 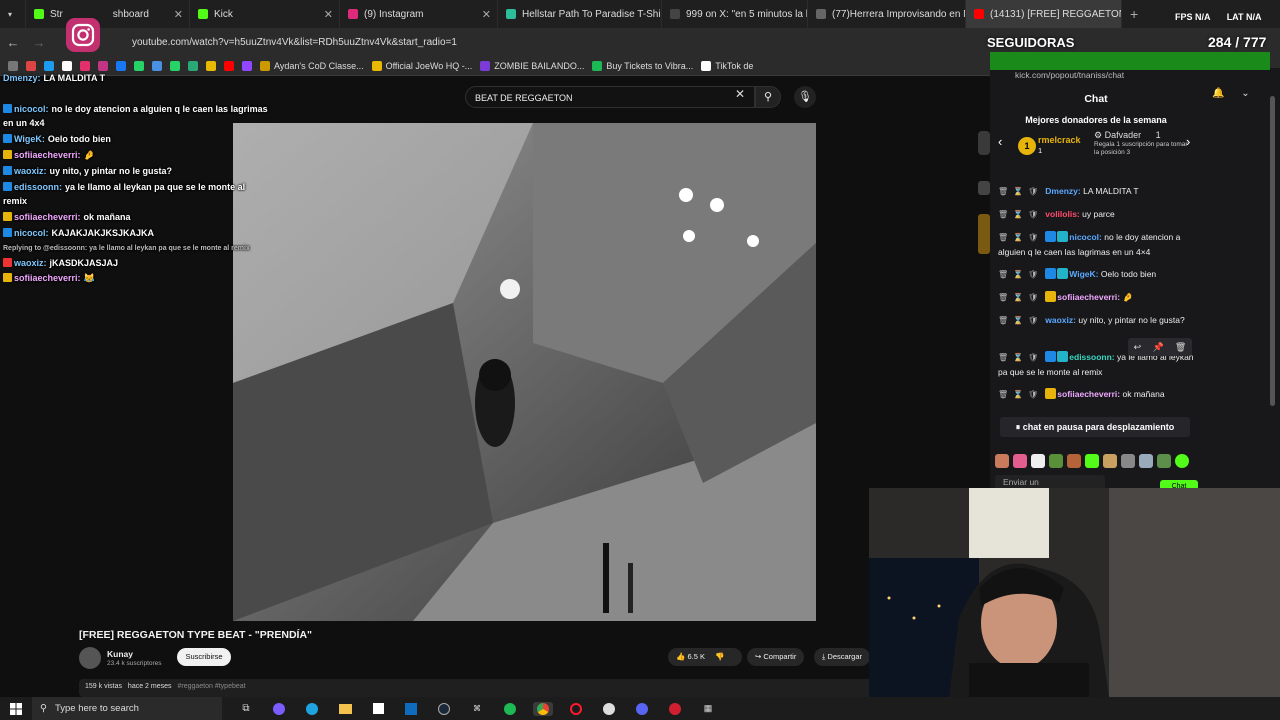 What do you see at coordinates (719, 656) in the screenshot?
I see `thumbs-down-icon: 👎` at bounding box center [719, 656].